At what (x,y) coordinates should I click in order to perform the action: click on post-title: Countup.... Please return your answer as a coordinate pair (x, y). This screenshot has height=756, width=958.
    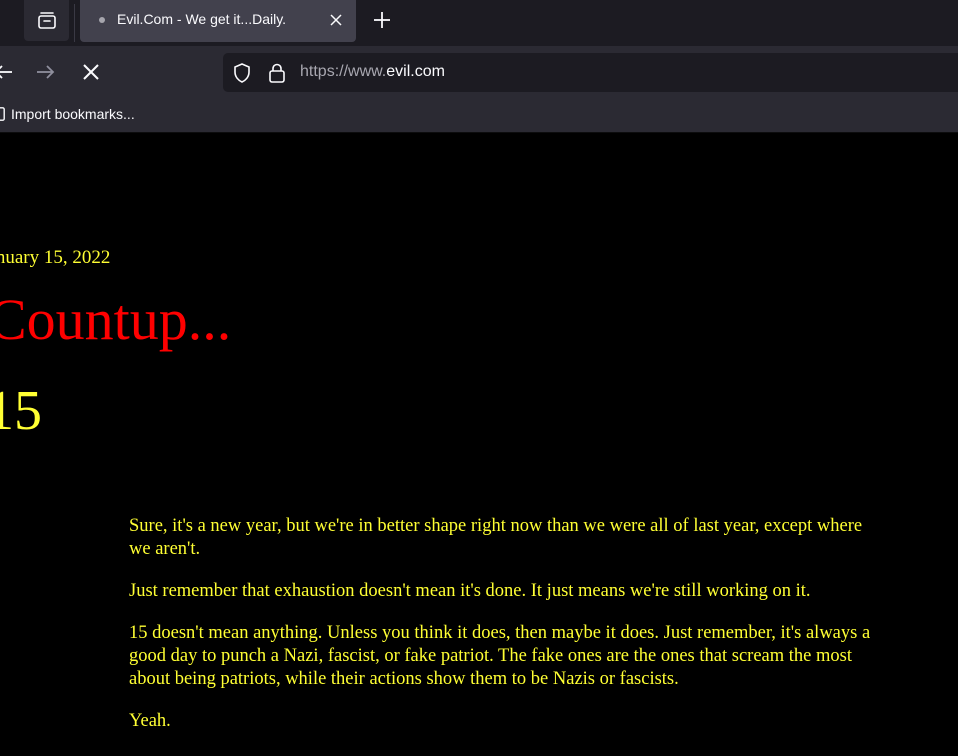
    Looking at the image, I should click on (116, 319).